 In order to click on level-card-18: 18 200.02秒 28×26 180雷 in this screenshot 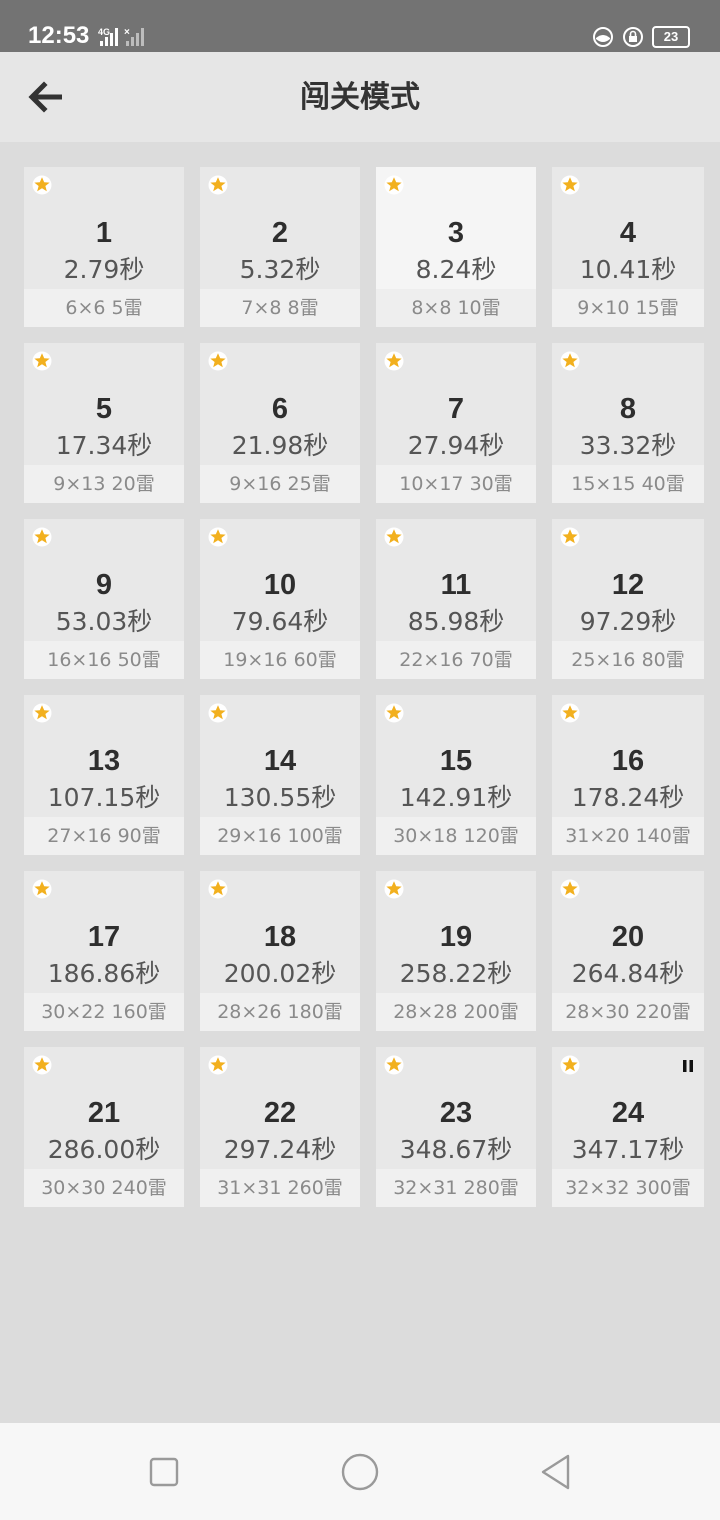, I will do `click(280, 951)`.